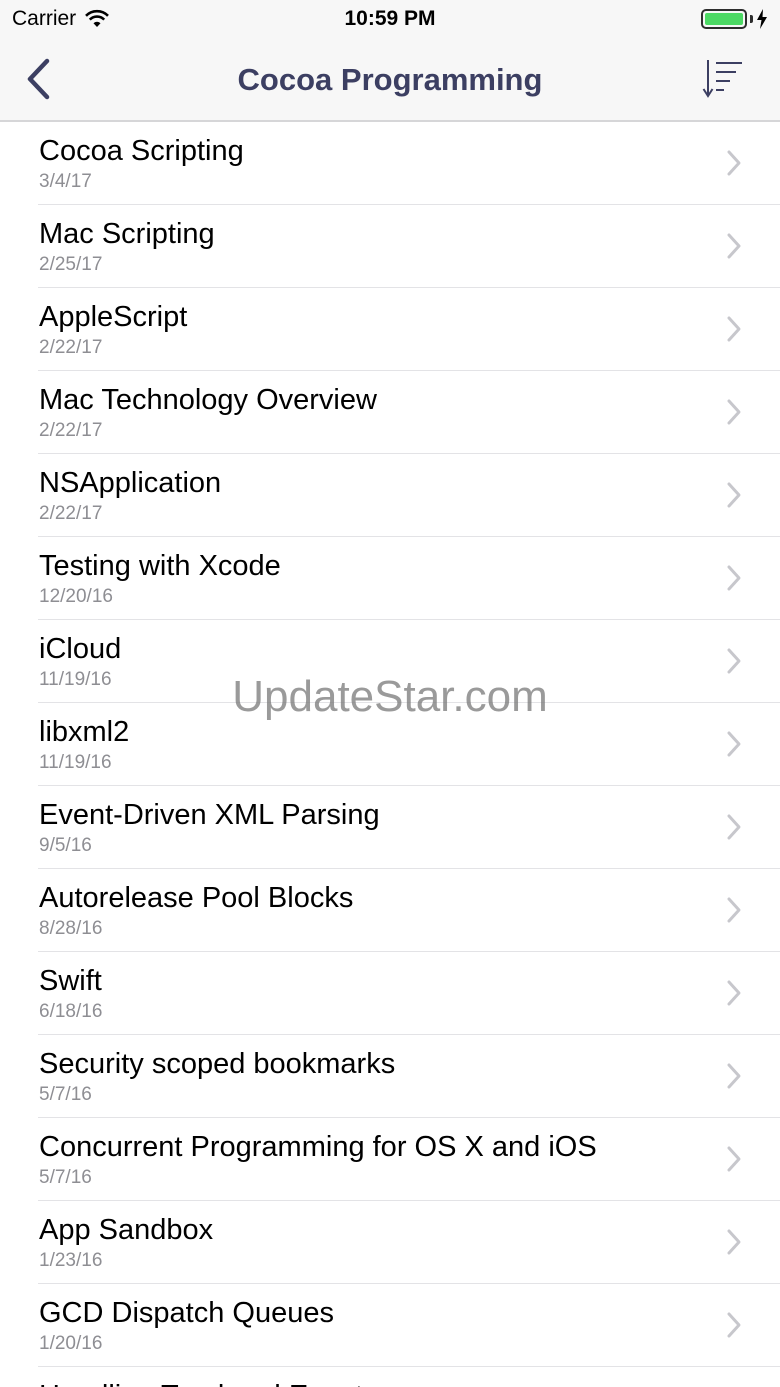  I want to click on list-item-title: AppleScript, so click(113, 317).